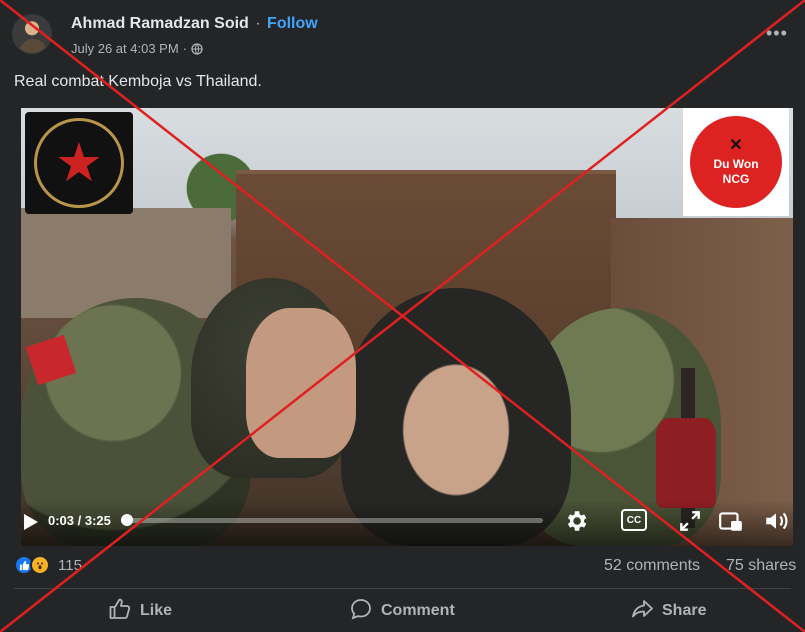 The height and width of the screenshot is (632, 805). Describe the element at coordinates (361, 611) in the screenshot. I see `comment-bubble-icon` at that location.